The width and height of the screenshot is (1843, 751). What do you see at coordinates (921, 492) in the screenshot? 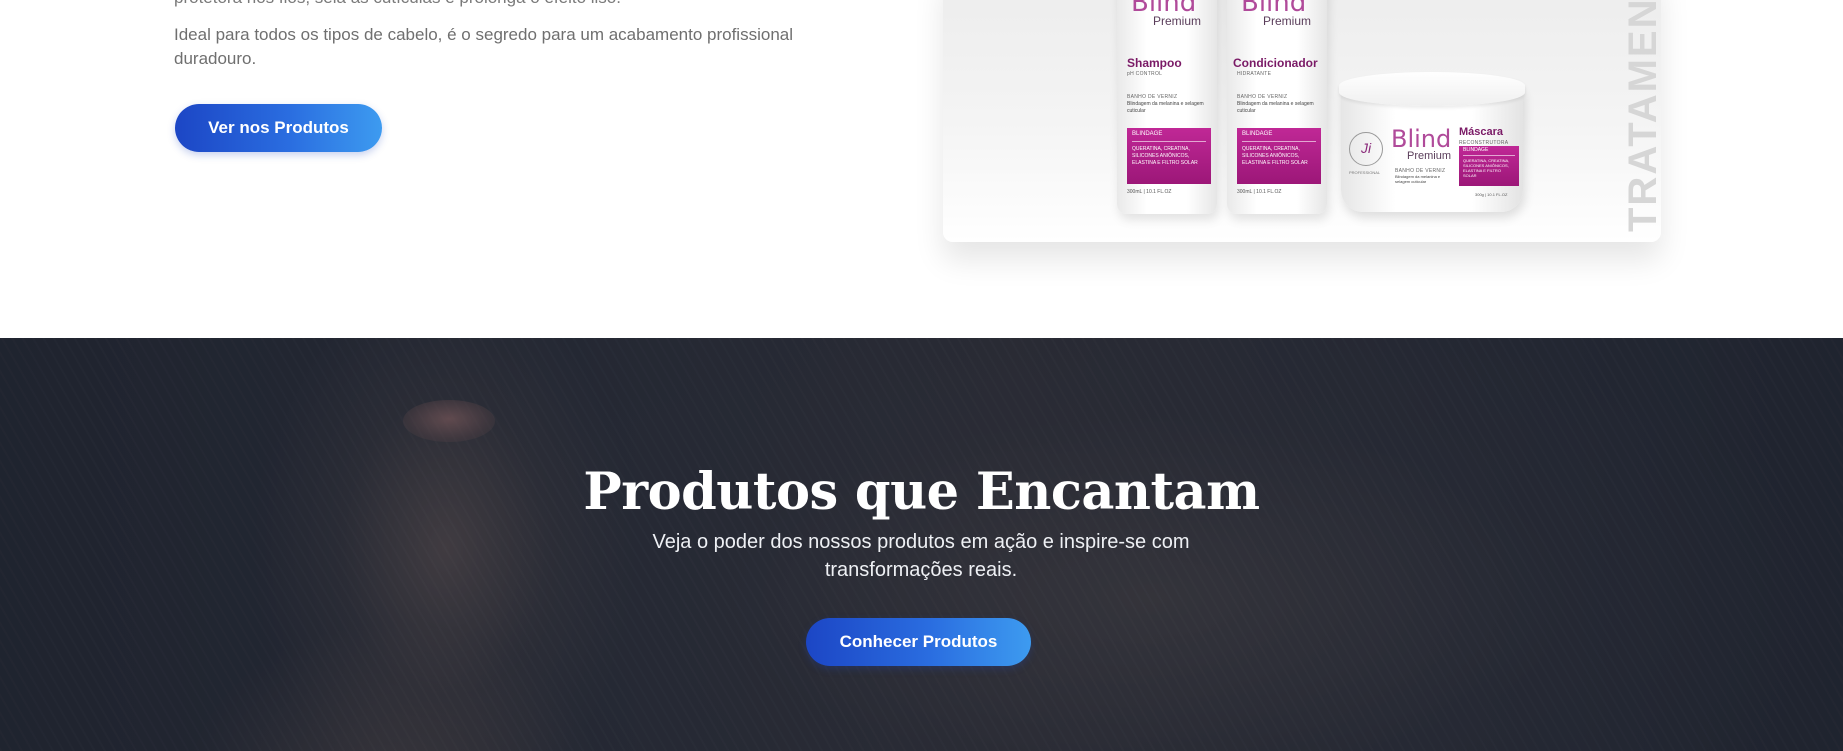
I see `hero-title: Produtos que Encantam` at bounding box center [921, 492].